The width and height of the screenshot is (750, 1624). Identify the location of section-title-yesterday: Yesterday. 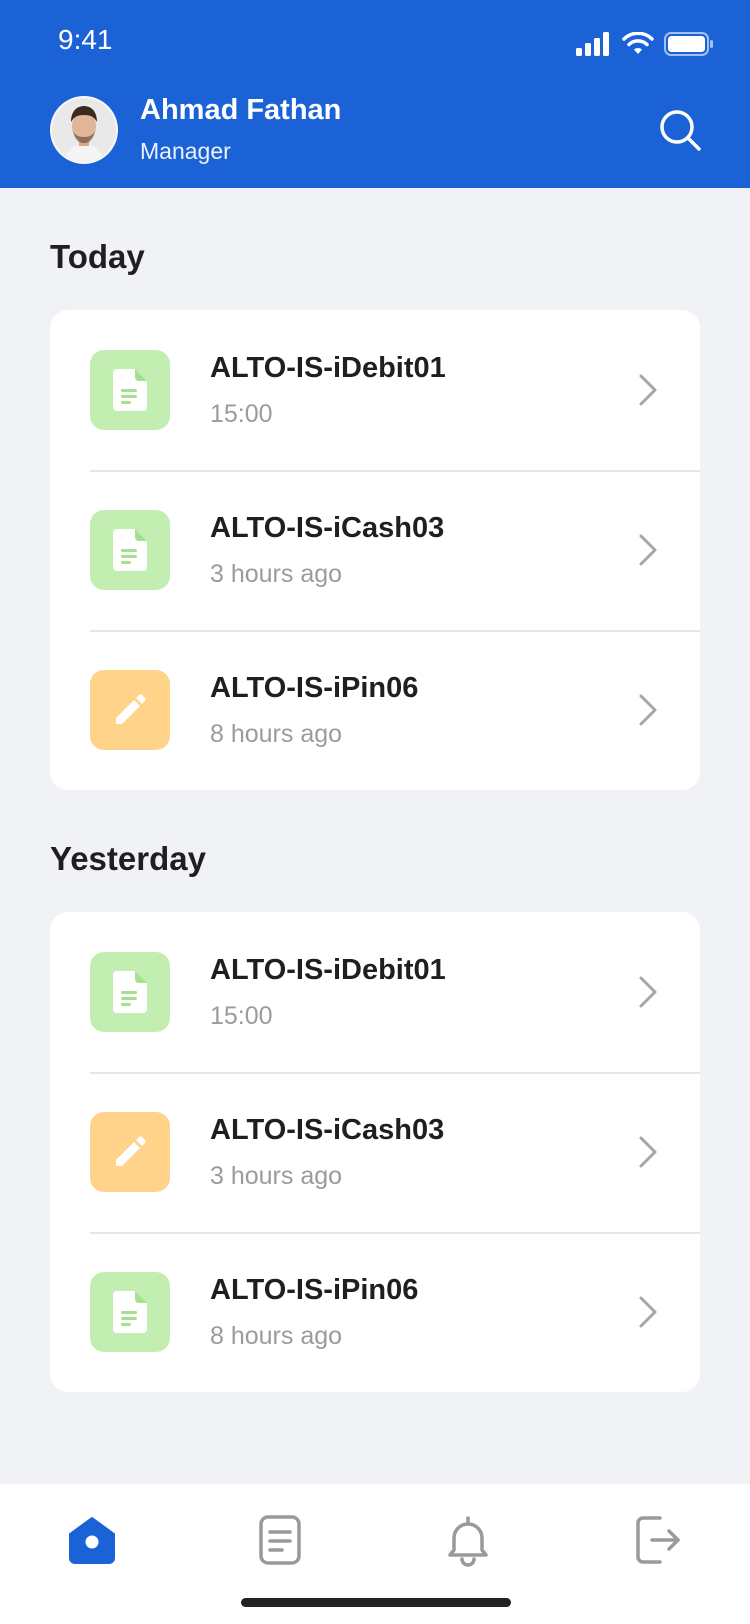
(128, 858).